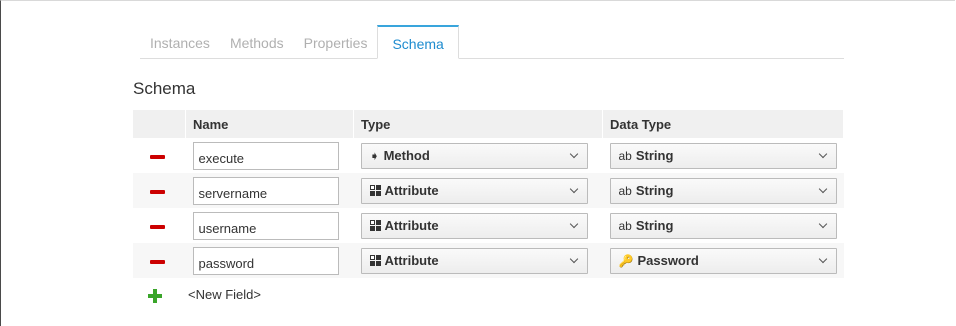 The width and height of the screenshot is (956, 326). I want to click on field-name-input: servername, so click(265, 190).